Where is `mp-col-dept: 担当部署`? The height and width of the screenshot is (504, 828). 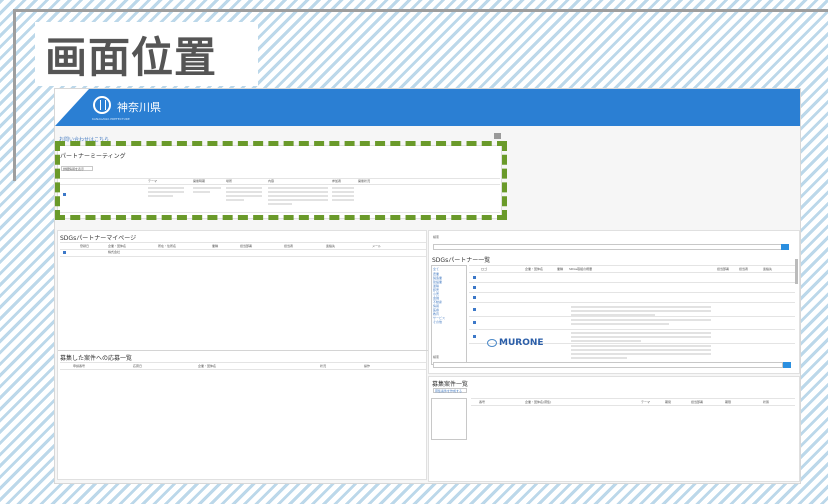
mp-col-dept: 担当部署 is located at coordinates (246, 246).